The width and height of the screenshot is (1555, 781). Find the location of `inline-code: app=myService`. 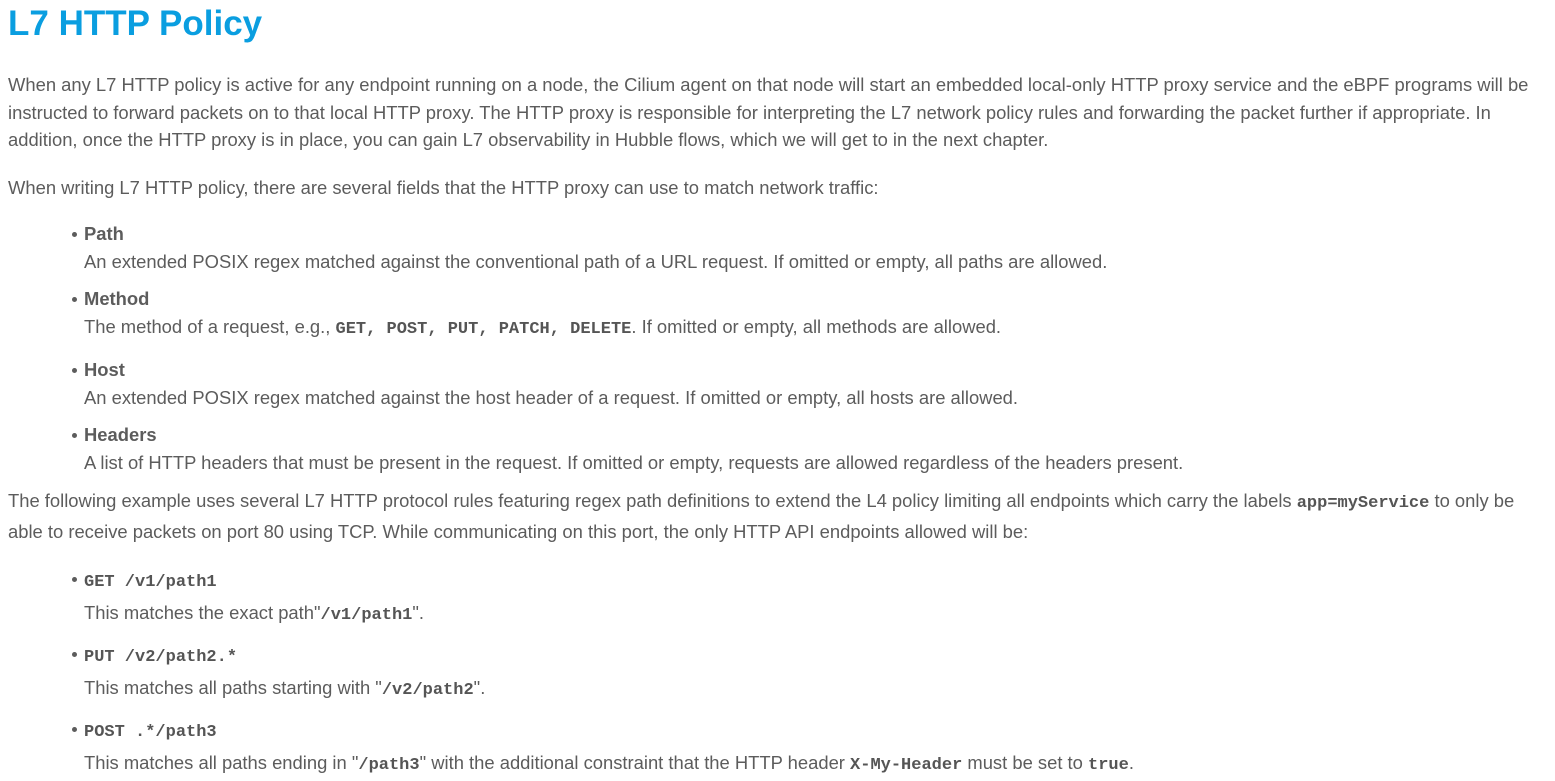

inline-code: app=myService is located at coordinates (1363, 503).